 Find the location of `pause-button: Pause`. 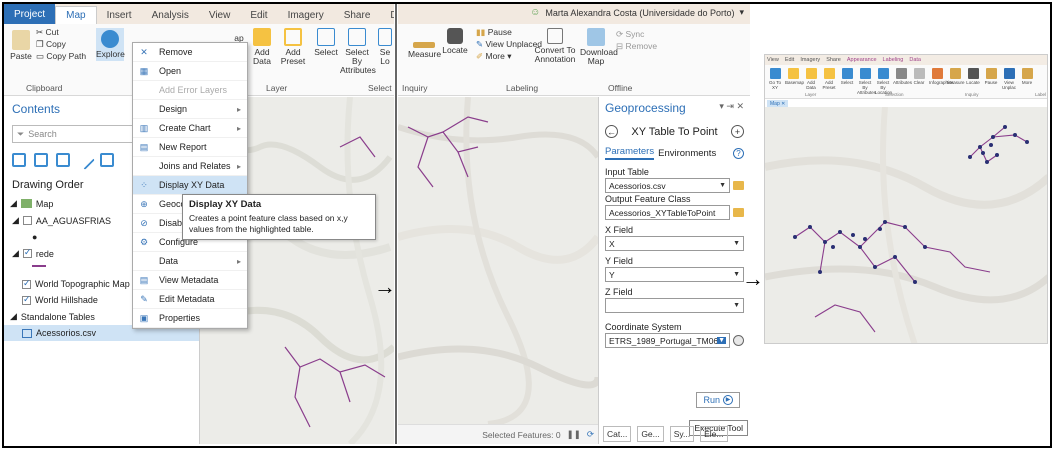

pause-button: Pause is located at coordinates (991, 76).